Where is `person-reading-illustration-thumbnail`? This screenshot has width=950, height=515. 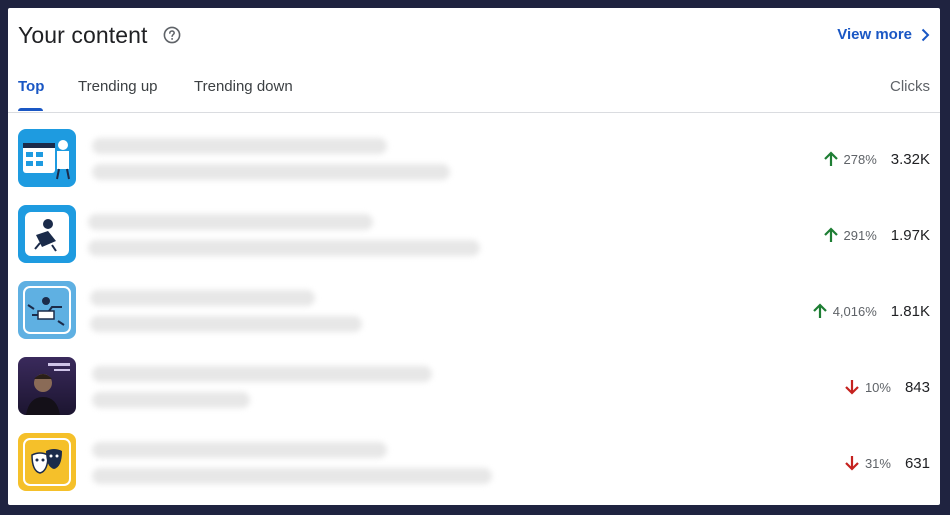 person-reading-illustration-thumbnail is located at coordinates (47, 234).